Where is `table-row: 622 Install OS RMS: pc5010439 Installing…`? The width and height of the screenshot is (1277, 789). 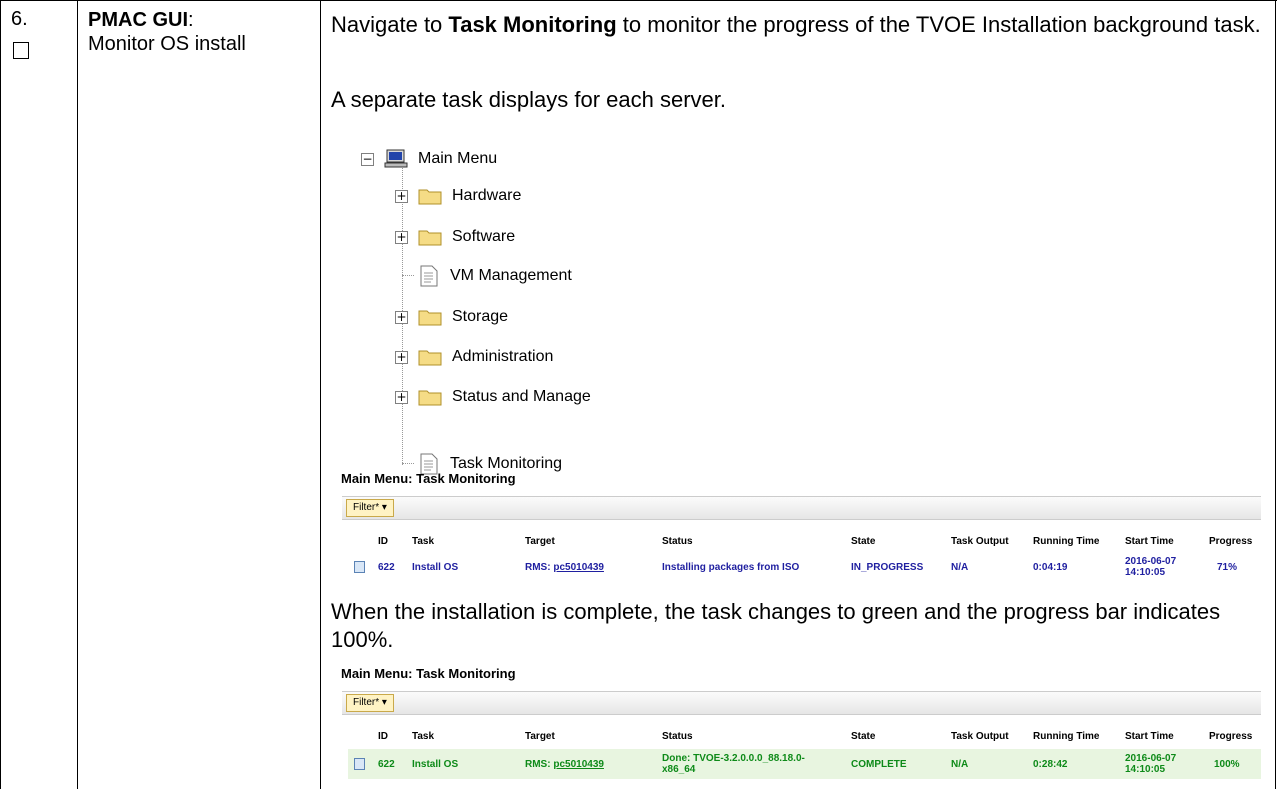 table-row: 622 Install OS RMS: pc5010439 Installing… is located at coordinates (804, 567).